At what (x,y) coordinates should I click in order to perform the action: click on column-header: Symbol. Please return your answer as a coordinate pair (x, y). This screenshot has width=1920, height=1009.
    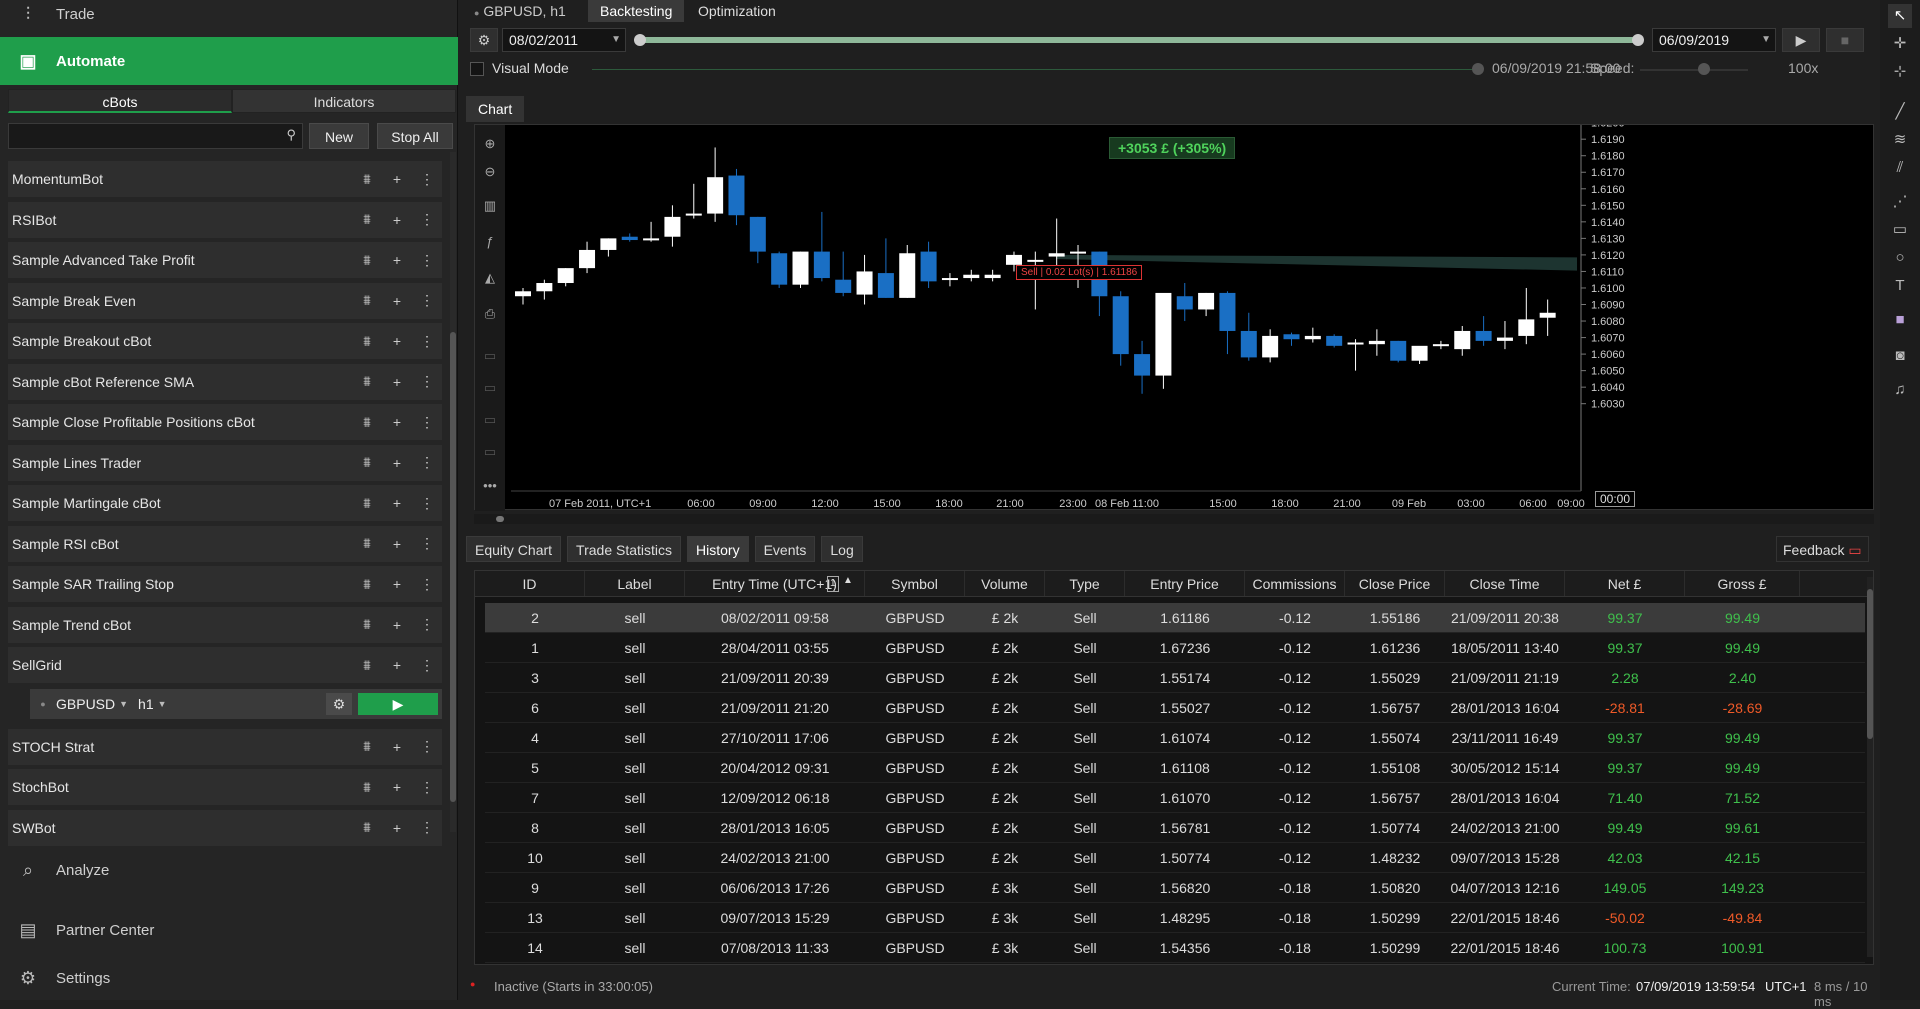
    Looking at the image, I should click on (915, 583).